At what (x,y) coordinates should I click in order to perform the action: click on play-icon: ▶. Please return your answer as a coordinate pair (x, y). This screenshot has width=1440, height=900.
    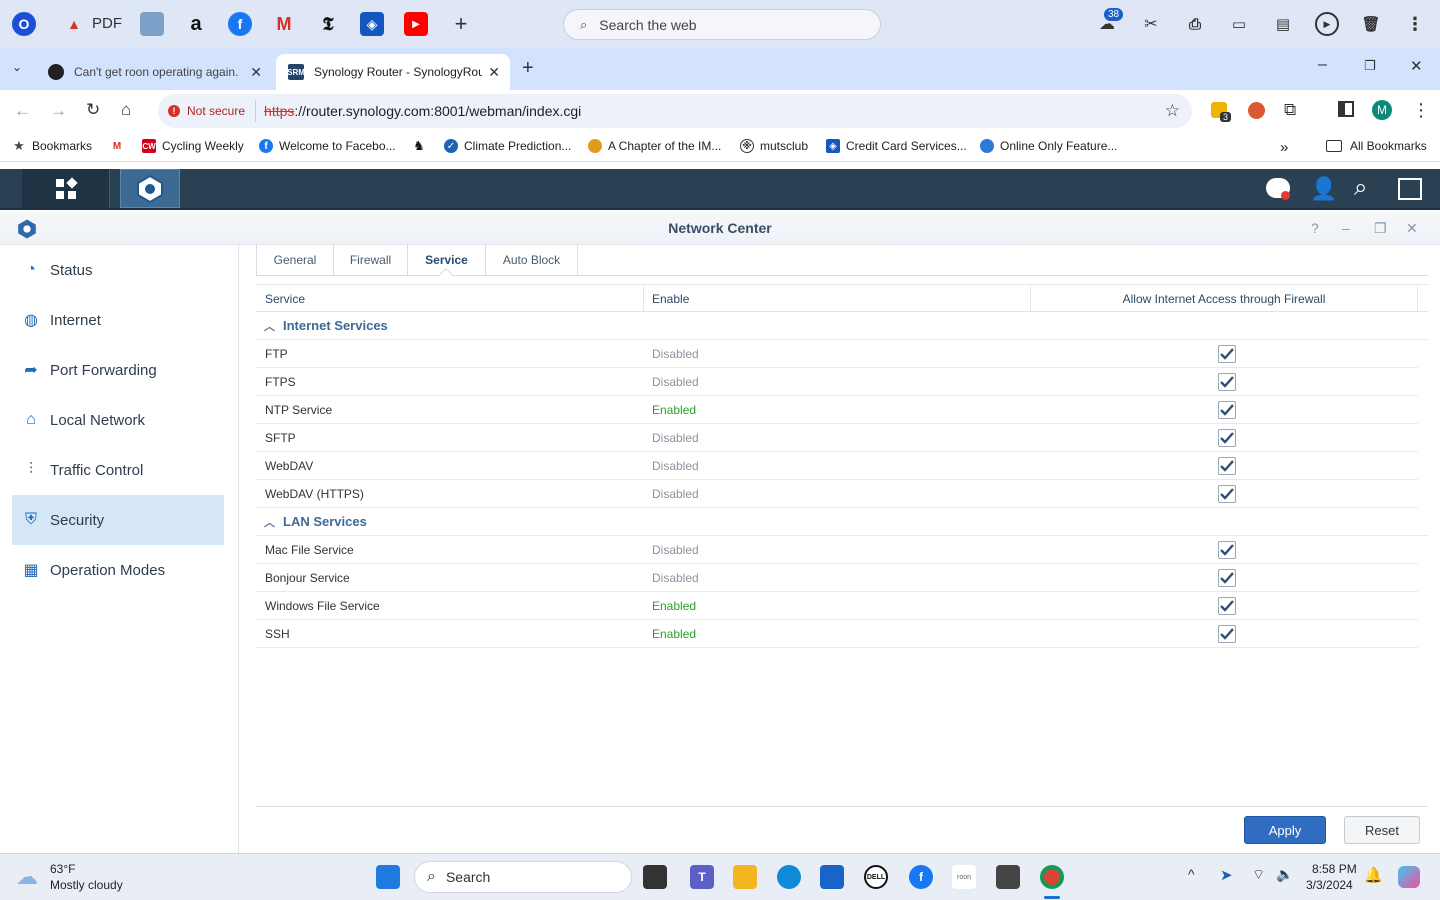
    Looking at the image, I should click on (1327, 24).